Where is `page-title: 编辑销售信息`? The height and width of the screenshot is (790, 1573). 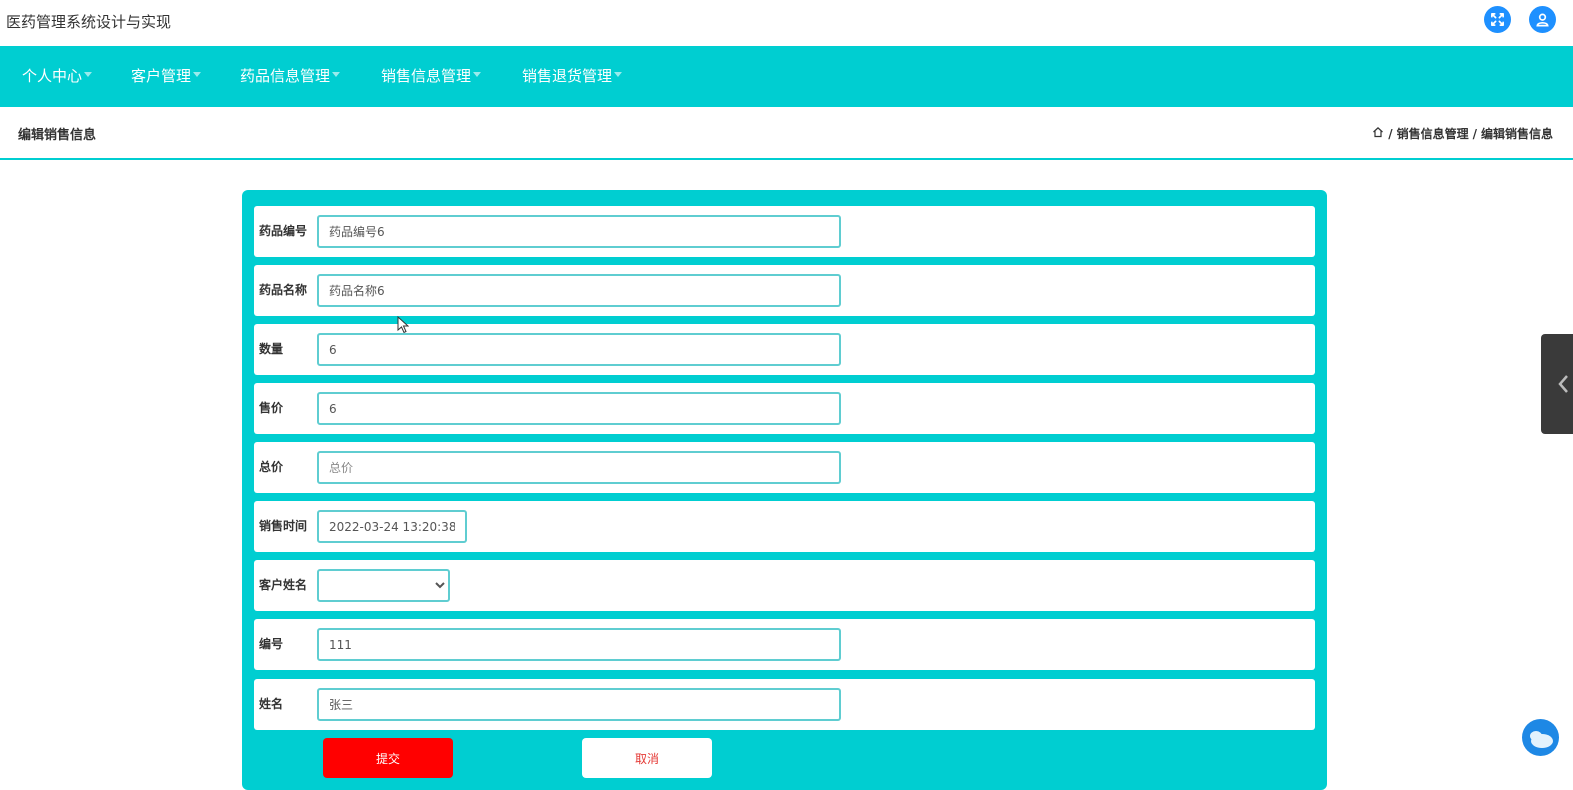 page-title: 编辑销售信息 is located at coordinates (57, 135).